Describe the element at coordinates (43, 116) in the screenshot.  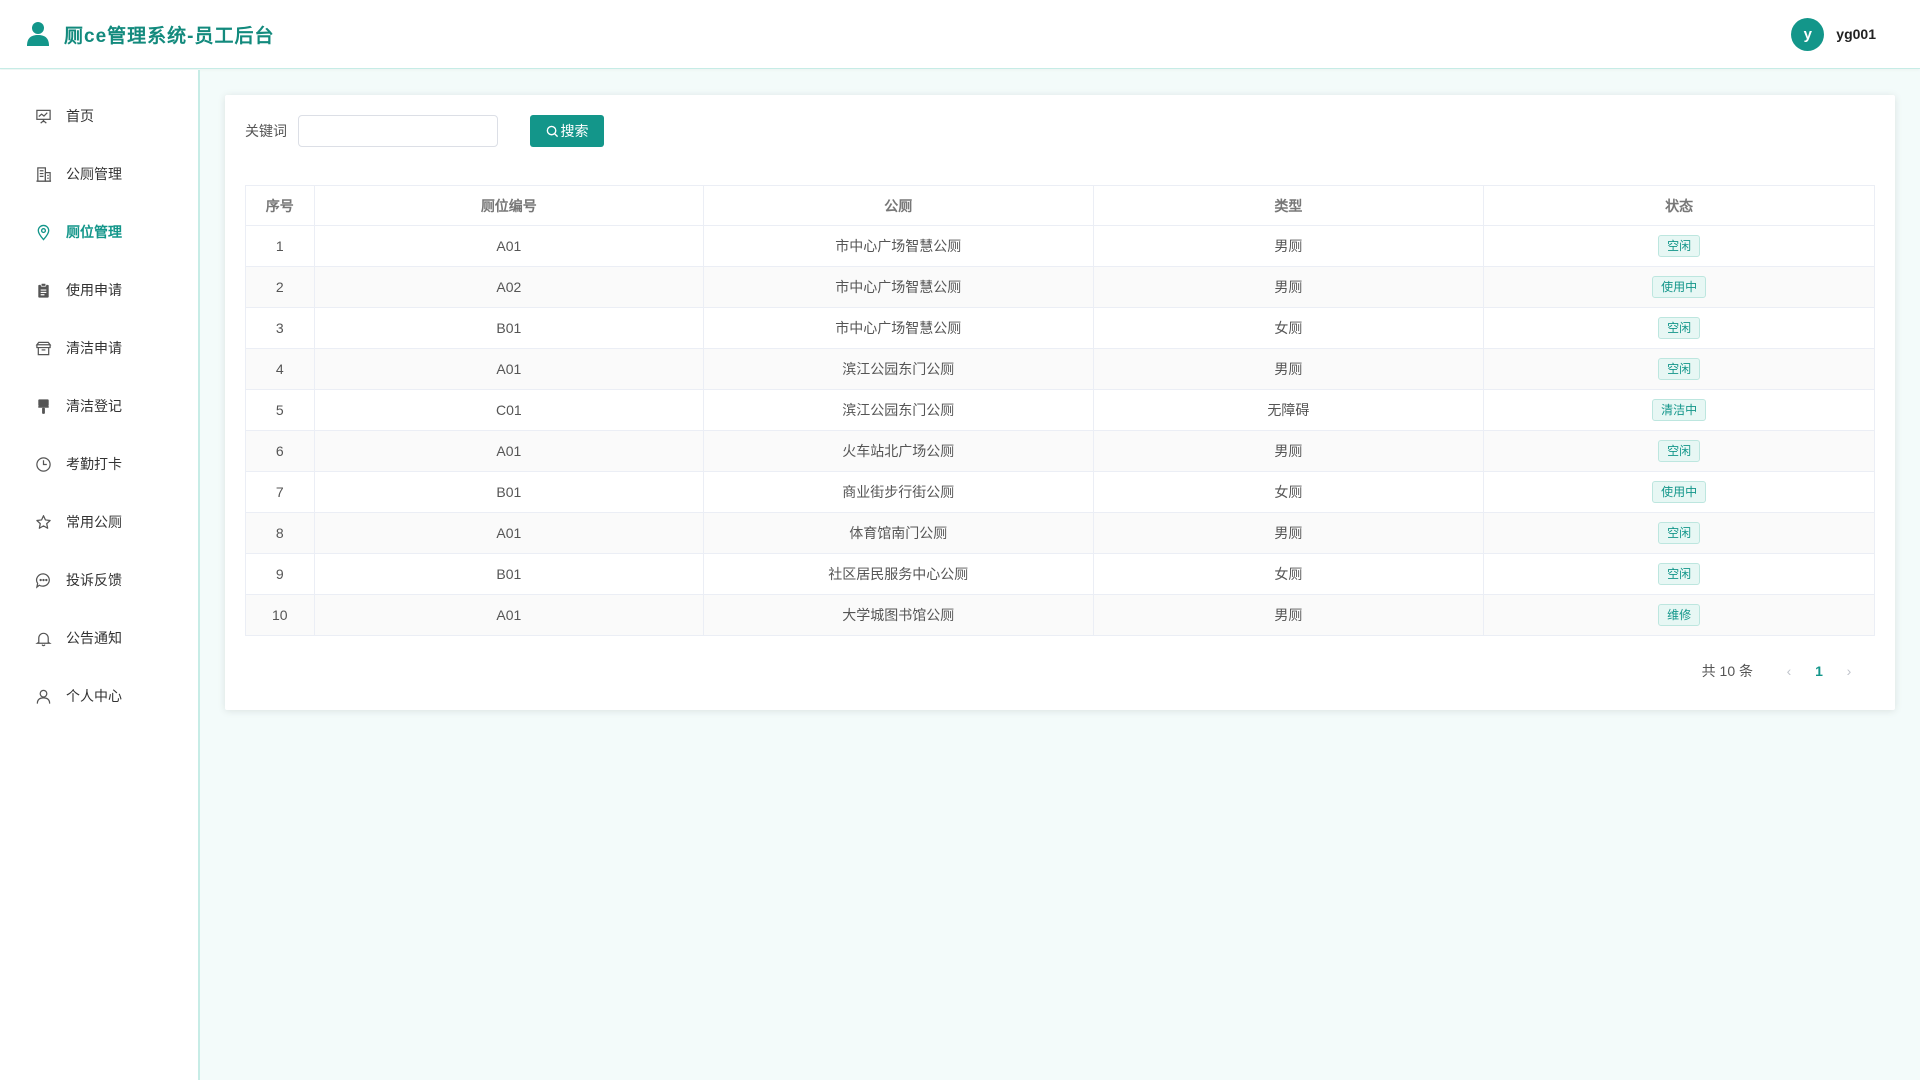
I see `presentation-icon` at that location.